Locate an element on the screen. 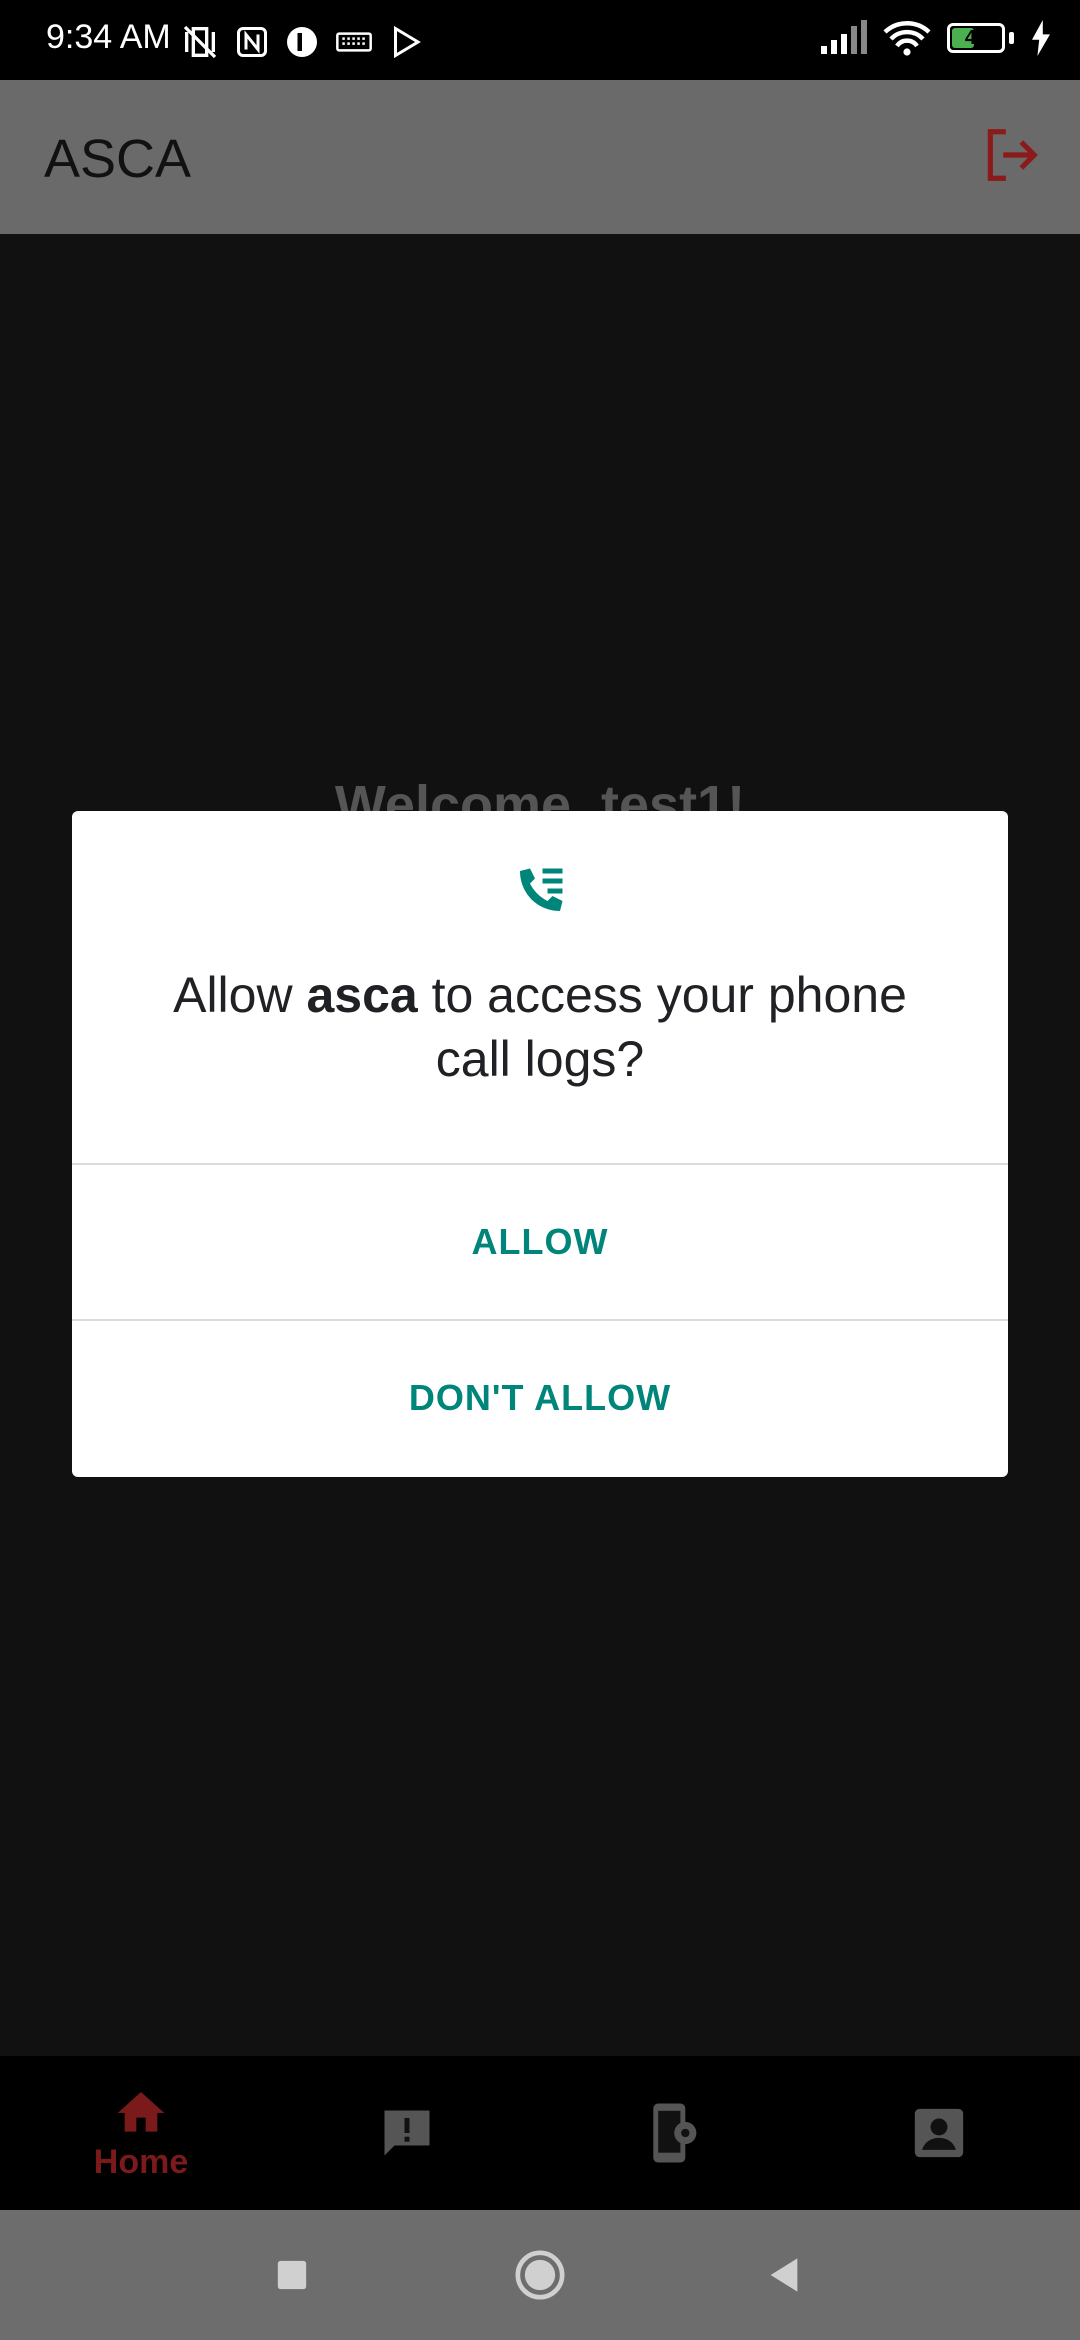  back-icon is located at coordinates (784, 2275).